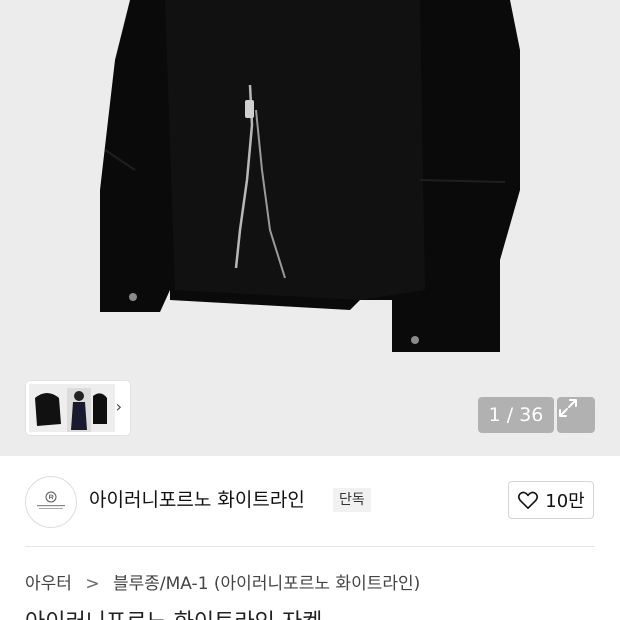  Describe the element at coordinates (119, 407) in the screenshot. I see `chevron-right-icon: ›` at that location.